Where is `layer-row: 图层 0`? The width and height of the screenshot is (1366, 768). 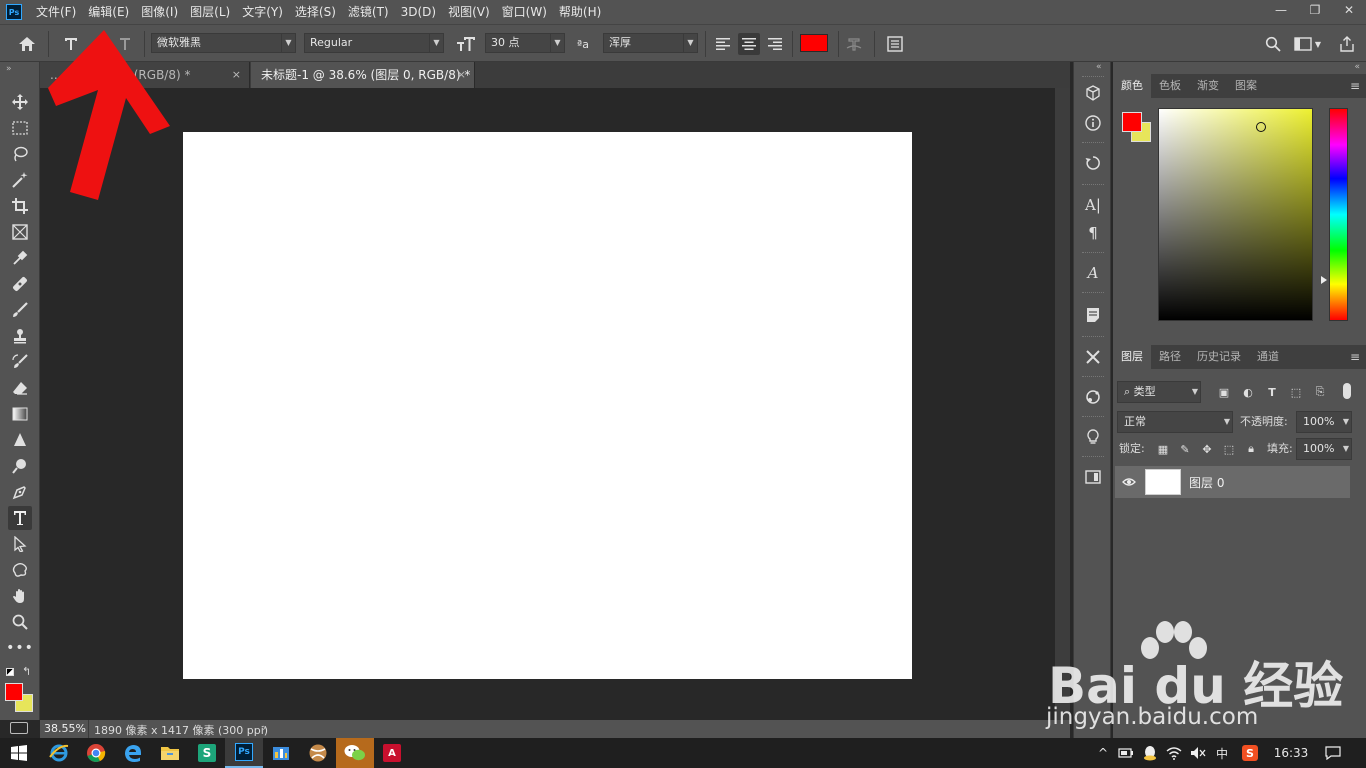
layer-row: 图层 0 is located at coordinates (1232, 482).